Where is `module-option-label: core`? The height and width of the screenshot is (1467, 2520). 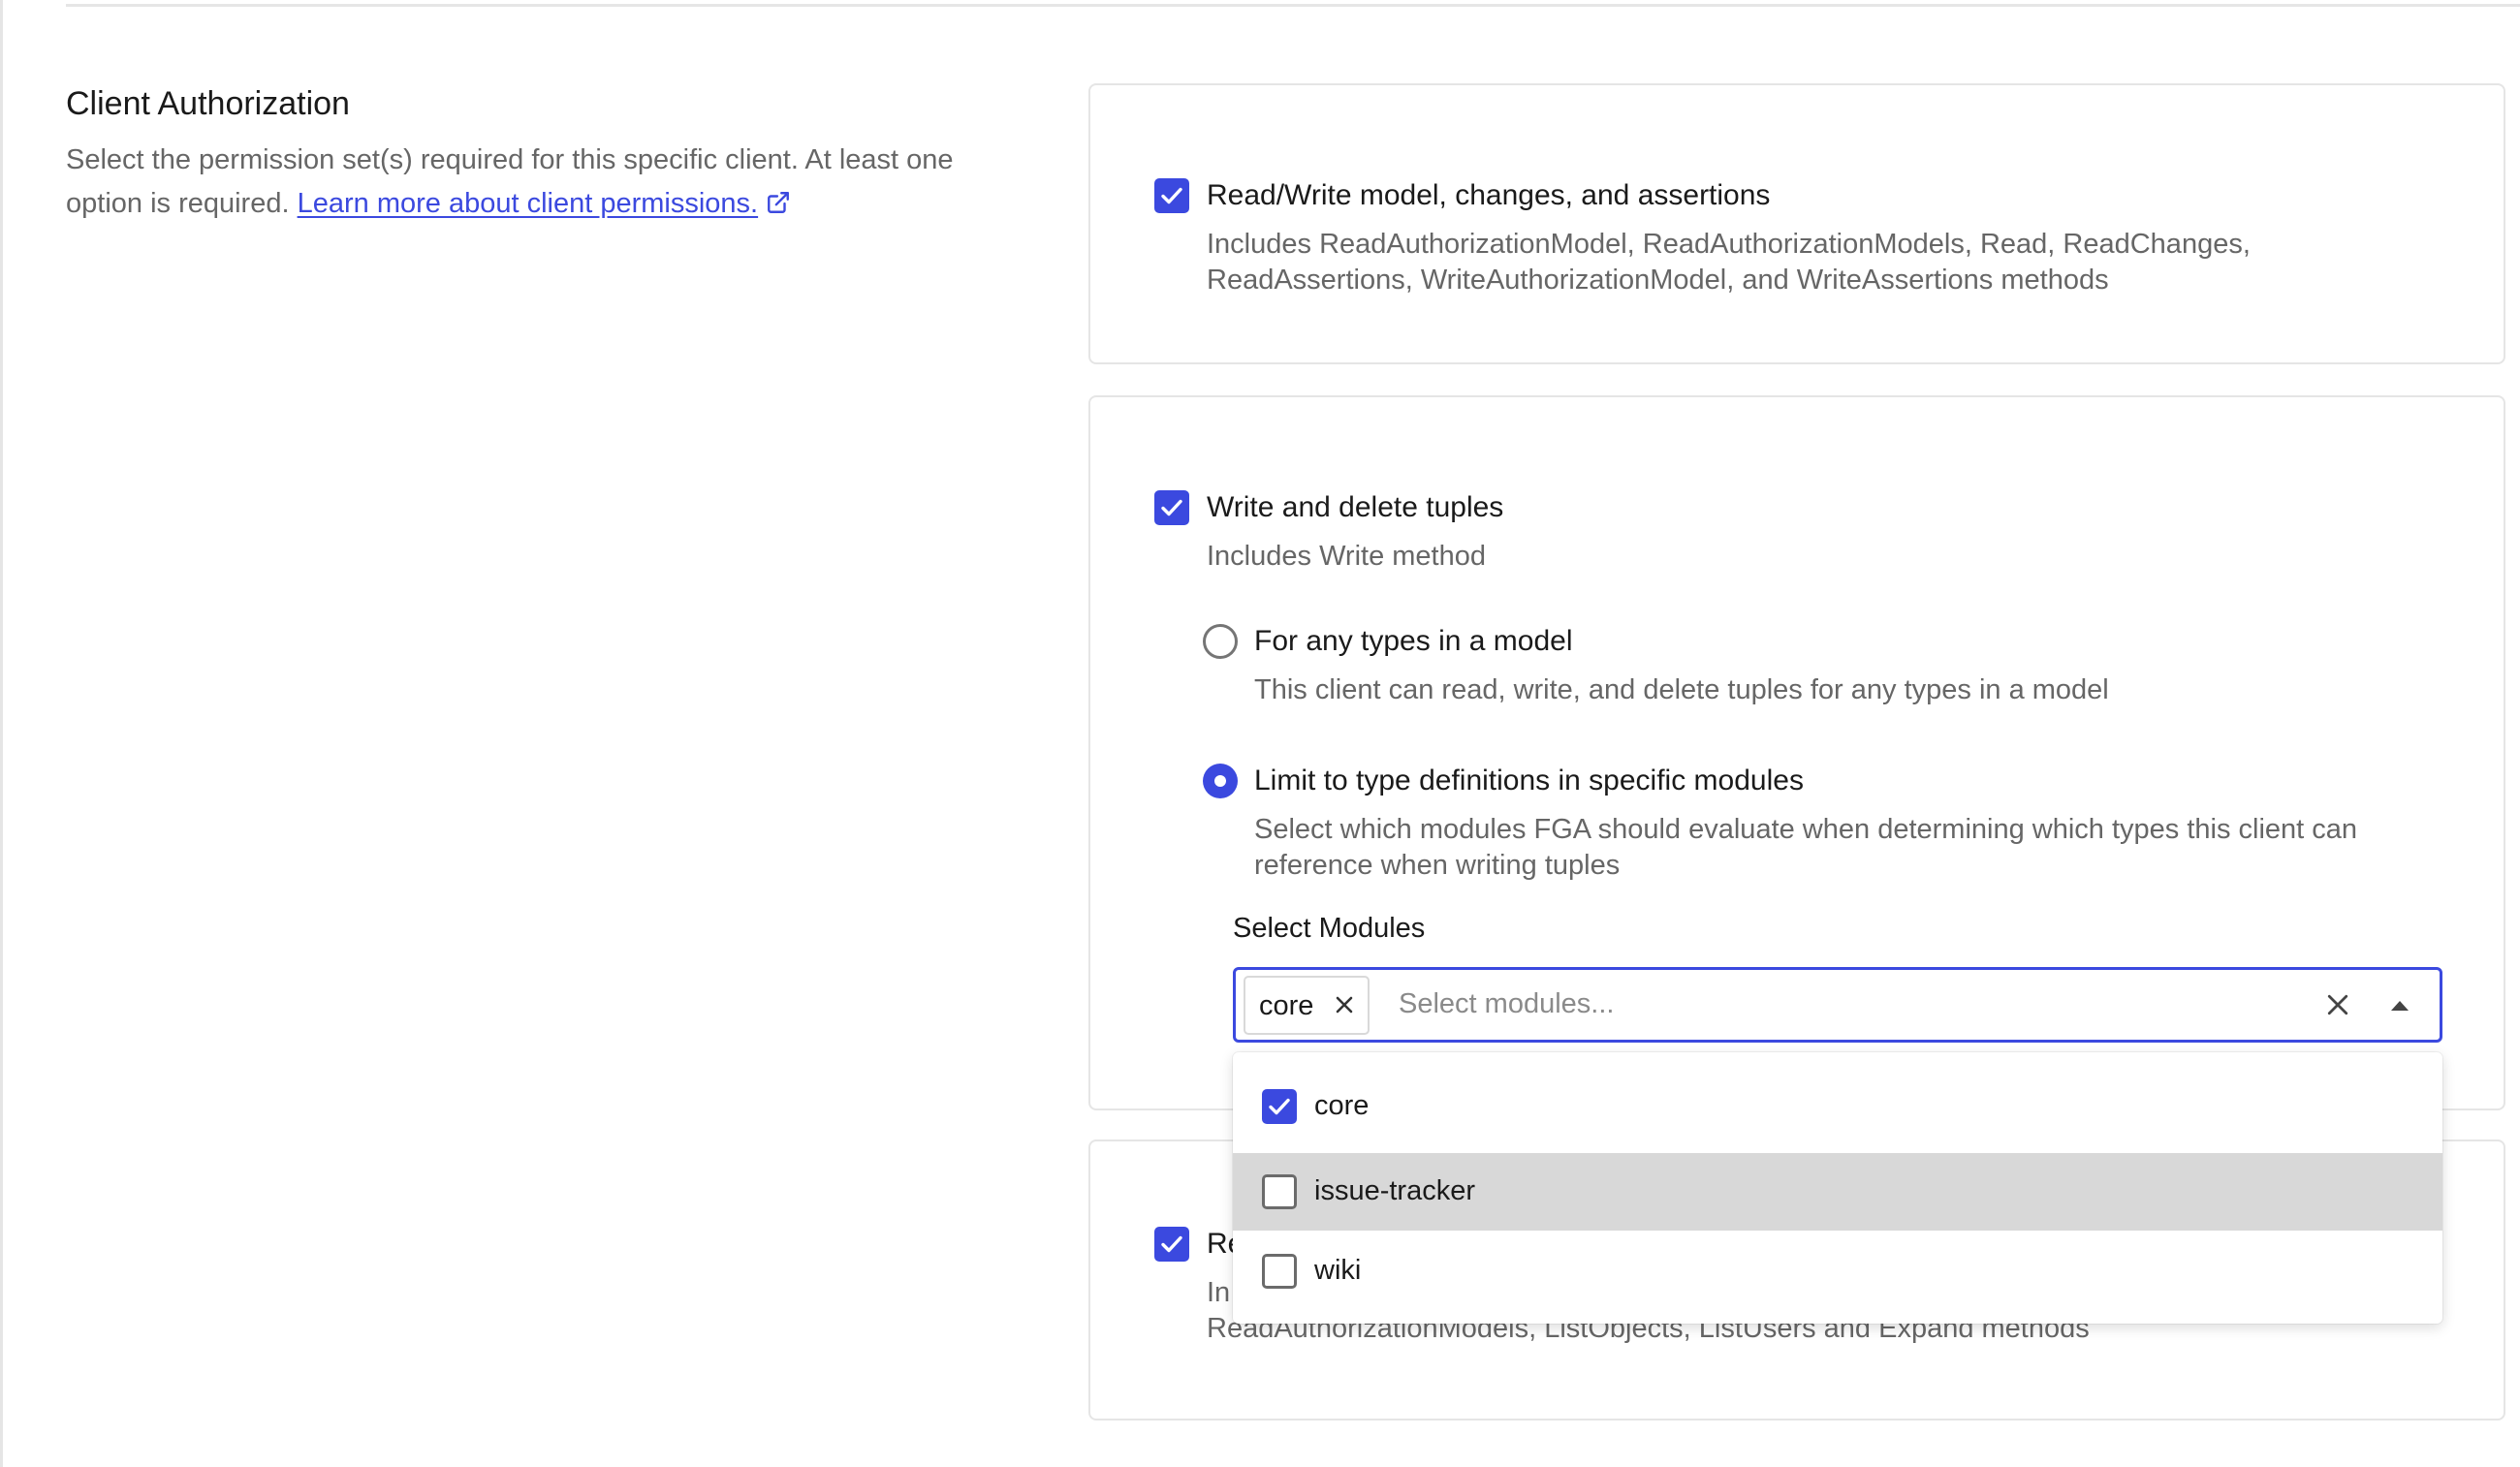
module-option-label: core is located at coordinates (1342, 1105).